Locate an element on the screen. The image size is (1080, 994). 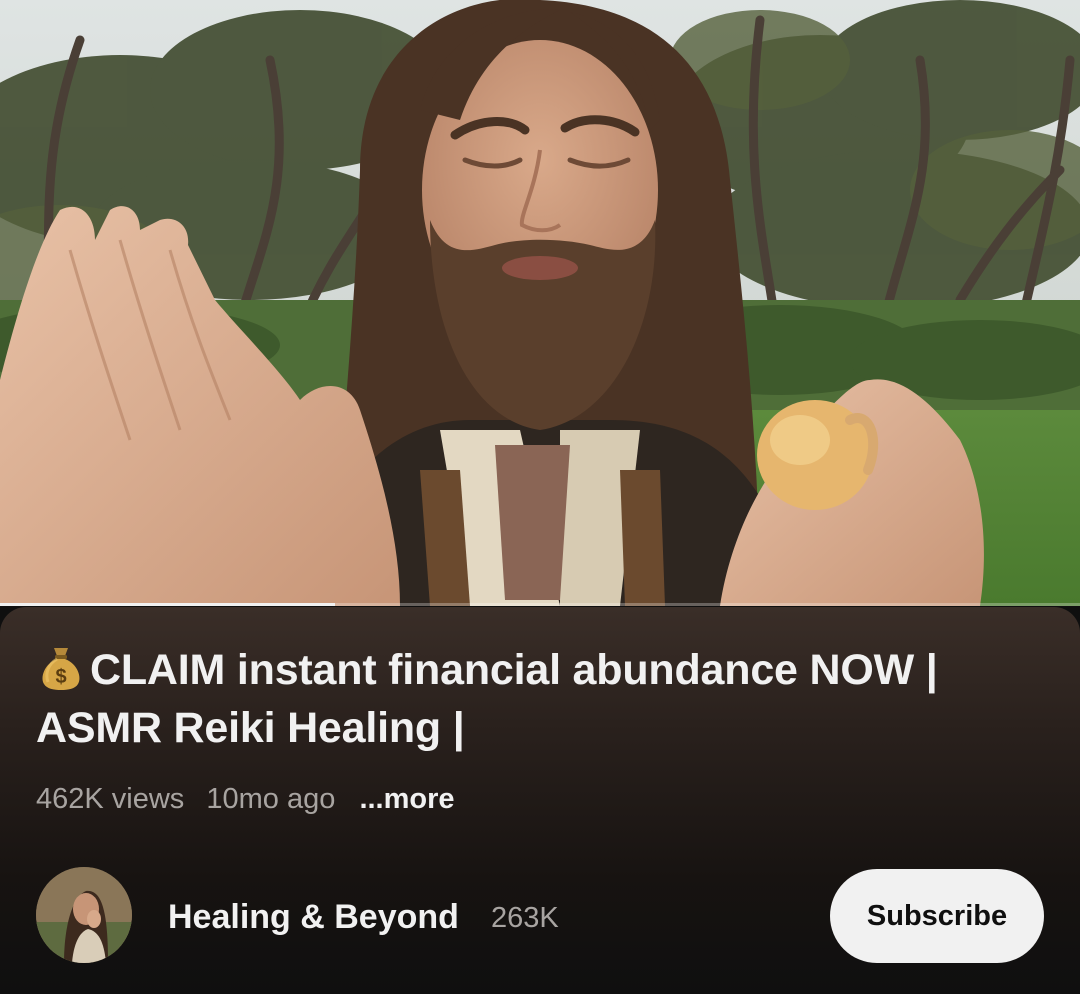
progress-bar is located at coordinates (540, 604).